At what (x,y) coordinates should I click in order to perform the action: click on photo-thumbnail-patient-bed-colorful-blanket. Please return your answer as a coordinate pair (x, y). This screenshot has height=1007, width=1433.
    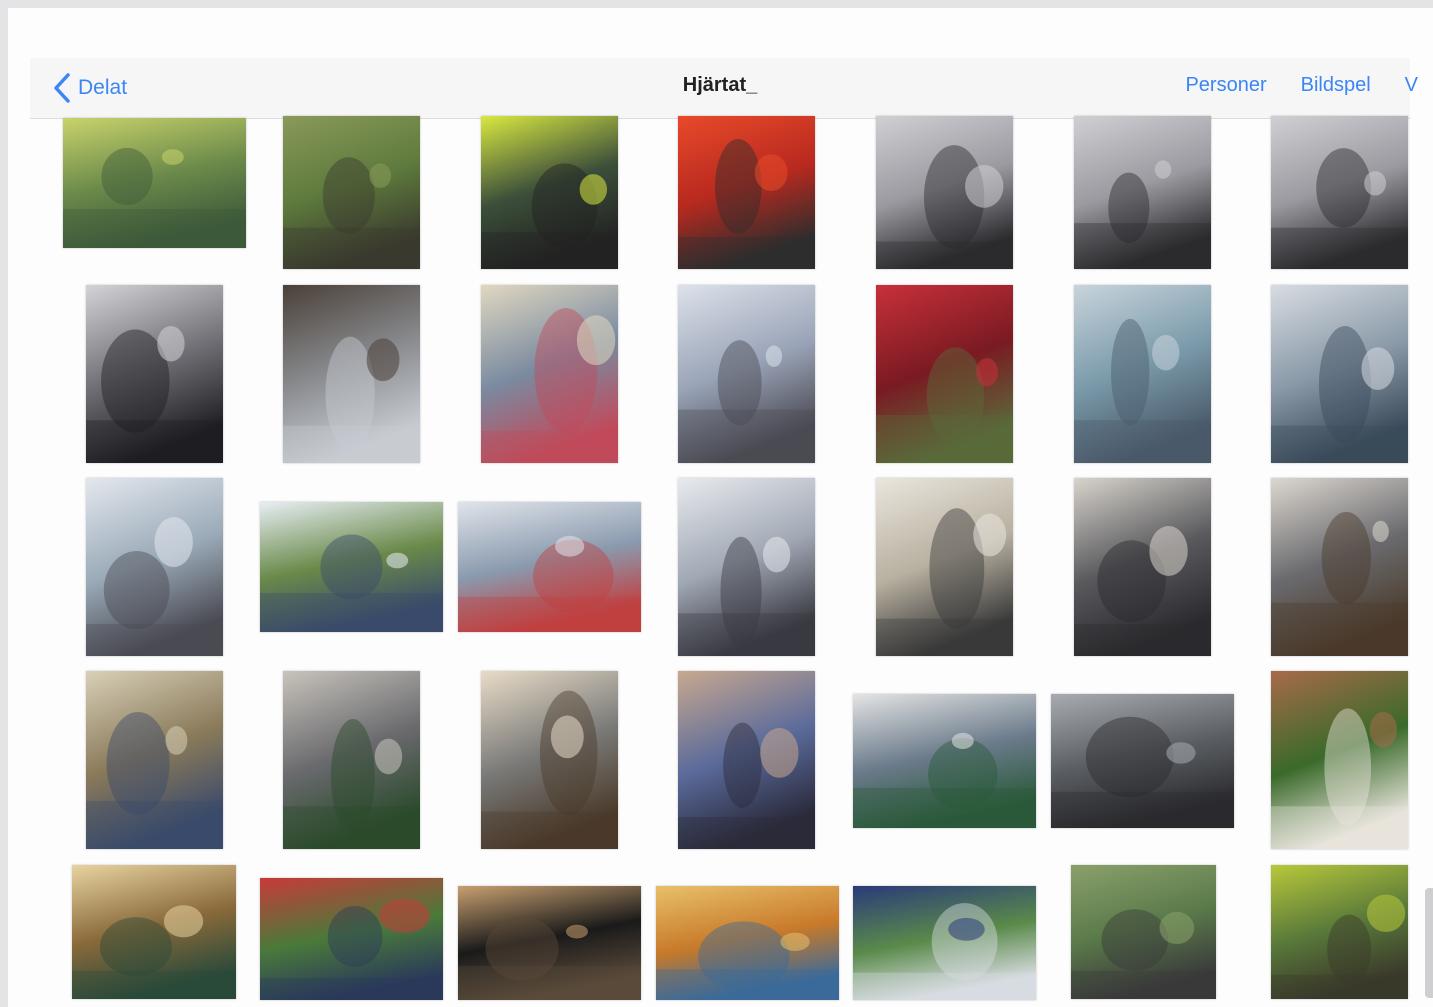
    Looking at the image, I should click on (549, 374).